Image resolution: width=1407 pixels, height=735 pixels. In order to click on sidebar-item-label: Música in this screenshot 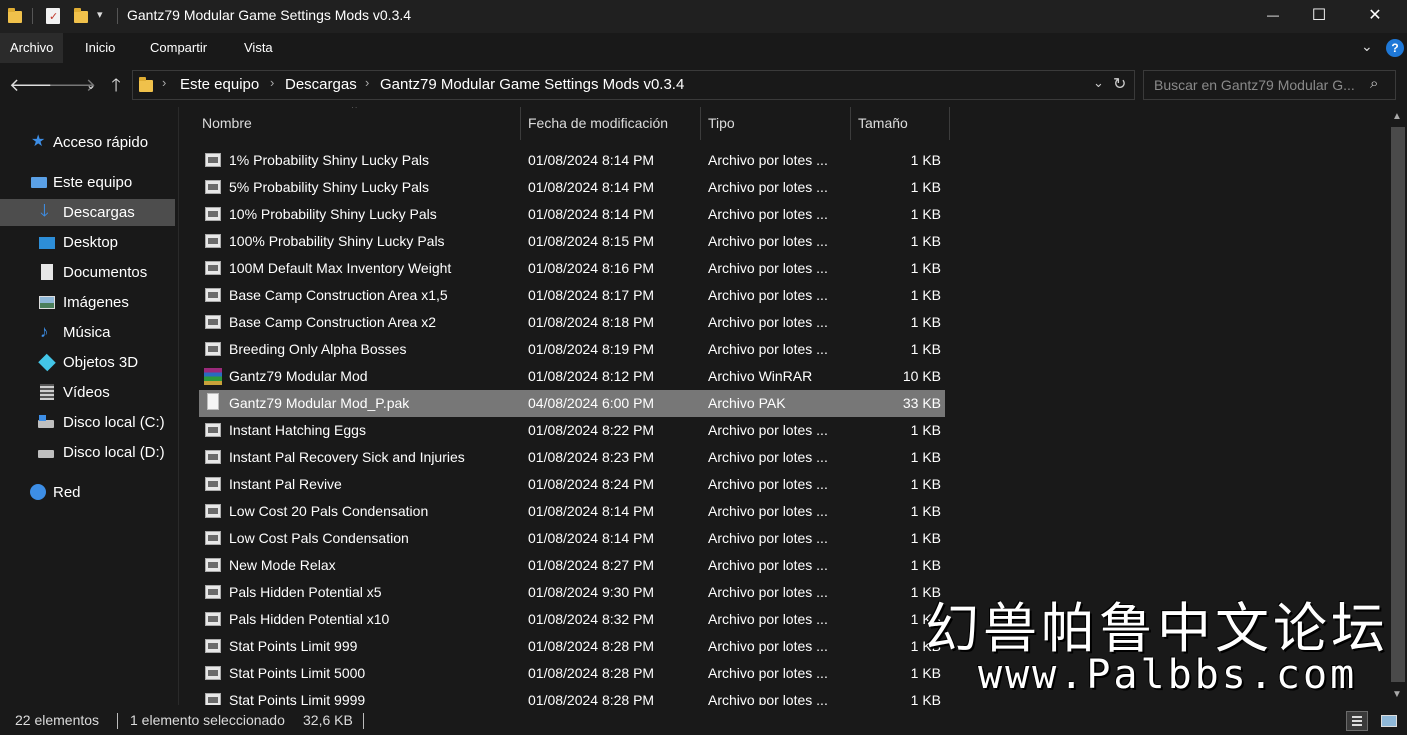, I will do `click(87, 332)`.